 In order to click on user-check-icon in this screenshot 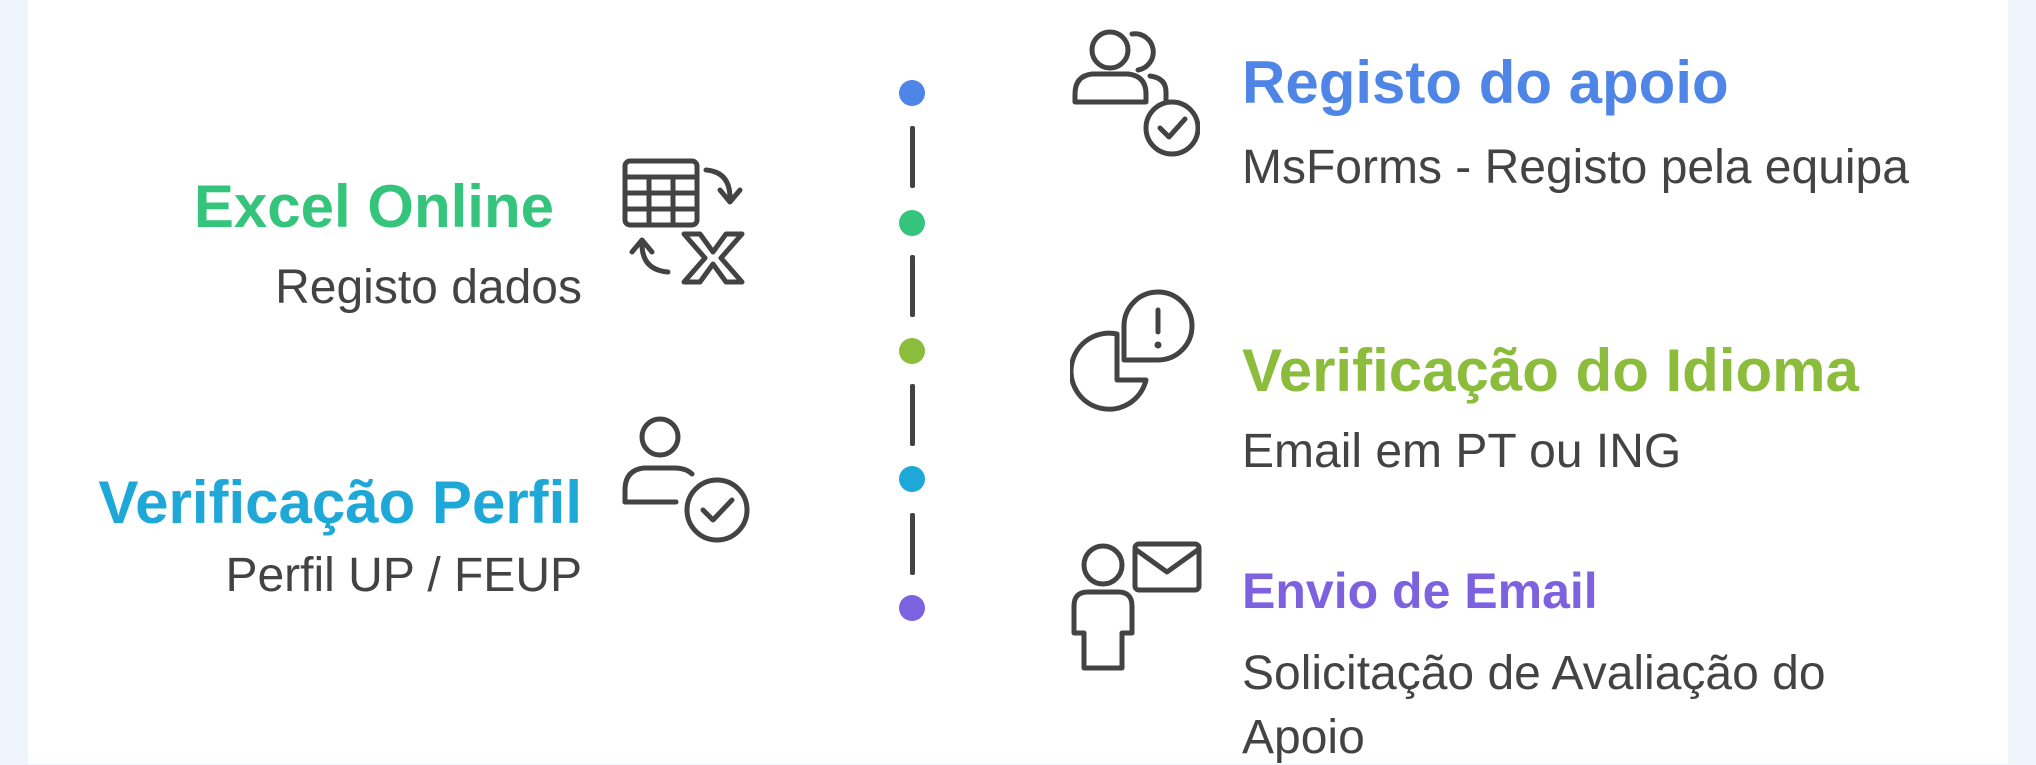, I will do `click(687, 479)`.